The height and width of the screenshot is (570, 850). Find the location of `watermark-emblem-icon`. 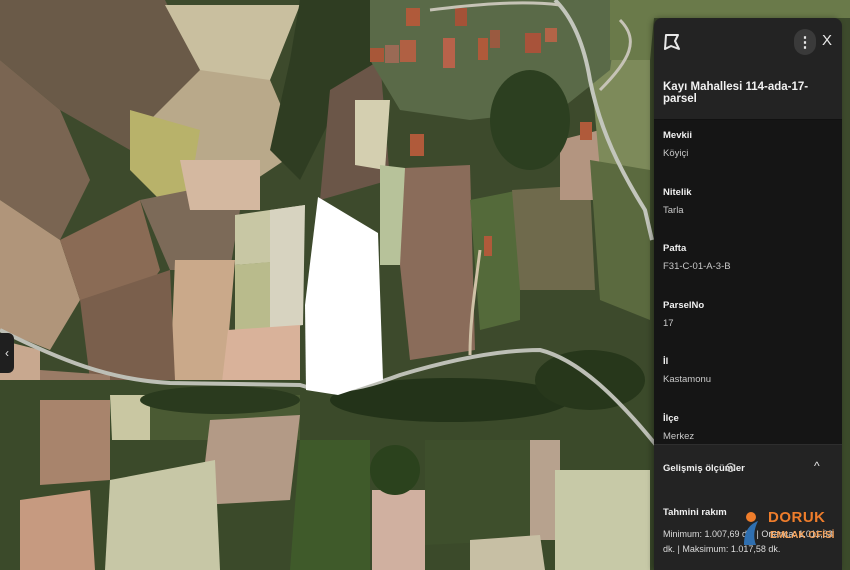

watermark-emblem-icon is located at coordinates (751, 528).